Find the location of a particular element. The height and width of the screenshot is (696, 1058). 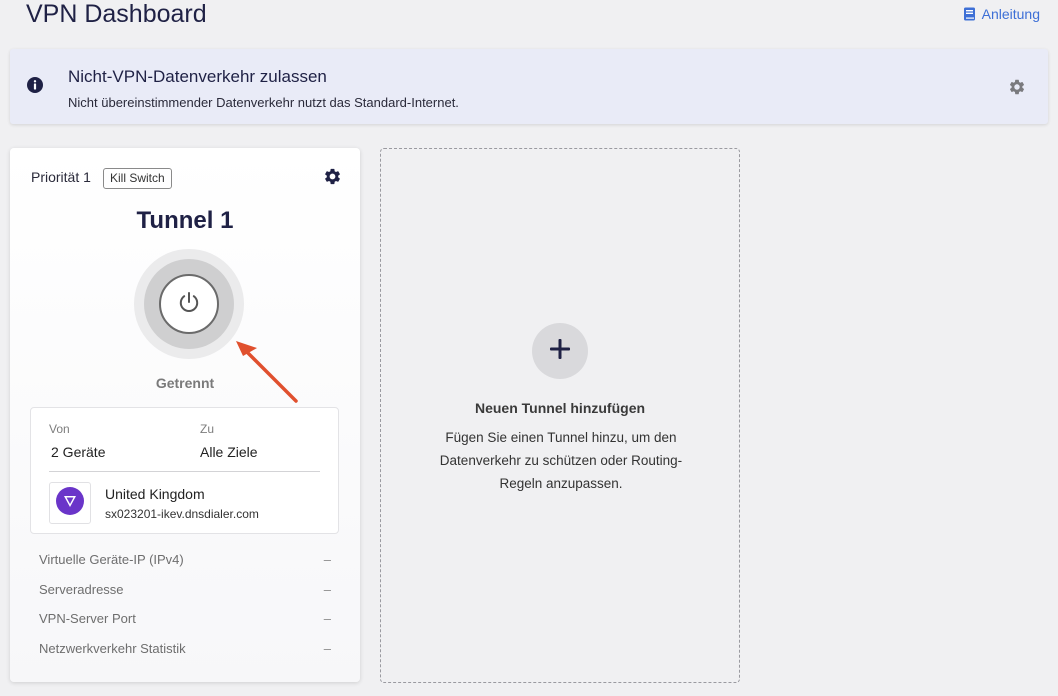

server-provider-logo is located at coordinates (70, 503).